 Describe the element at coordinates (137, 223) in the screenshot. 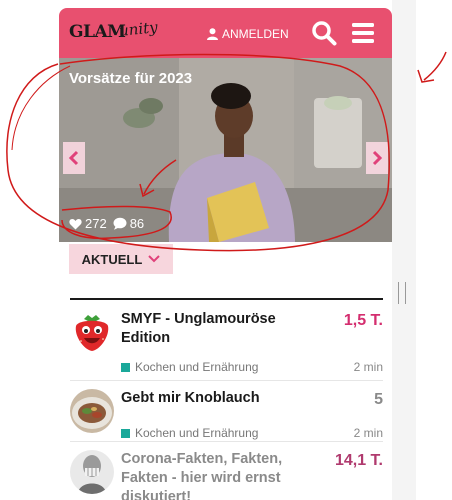

I see `comments-count: 86` at that location.